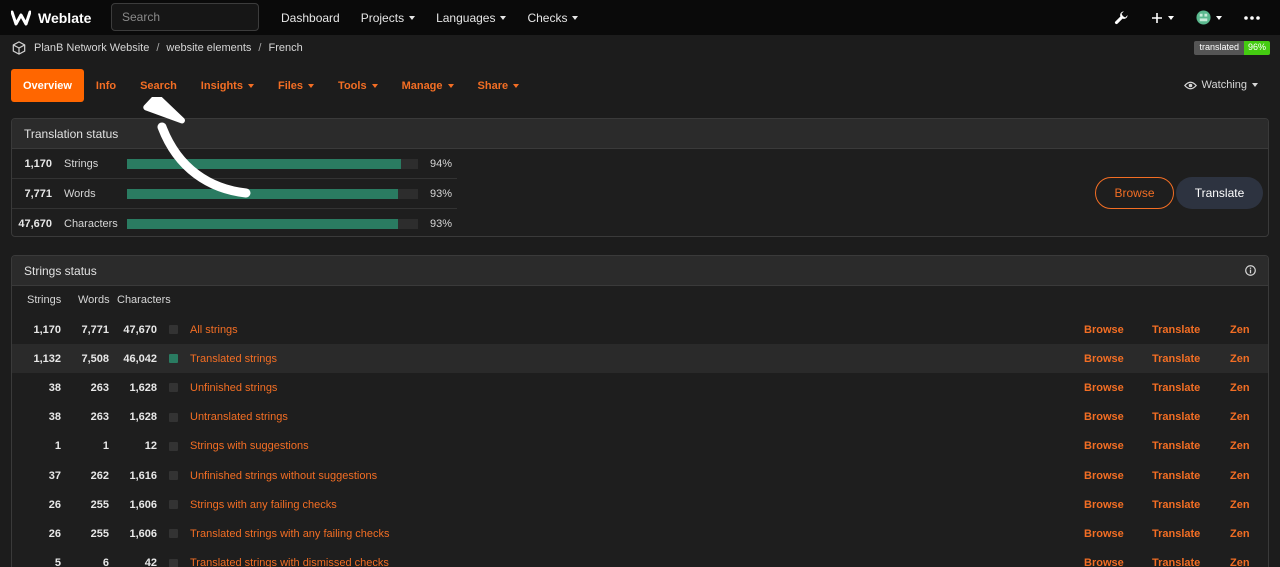  Describe the element at coordinates (99, 417) in the screenshot. I see `row-words-count: 263` at that location.